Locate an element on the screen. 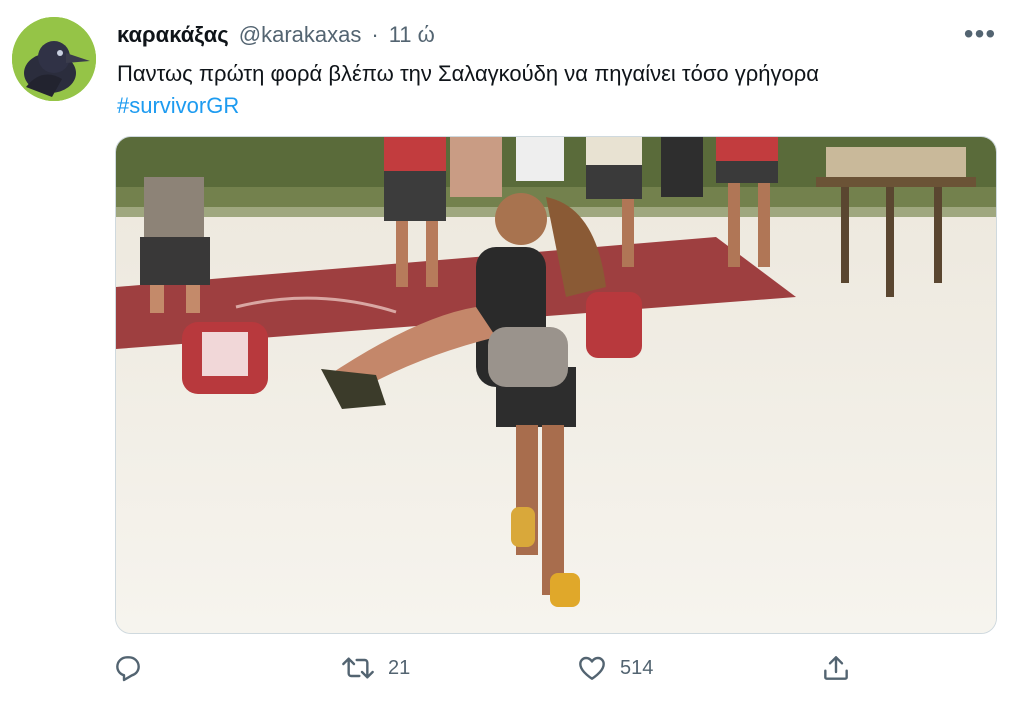  retweet-count: 21 is located at coordinates (399, 667).